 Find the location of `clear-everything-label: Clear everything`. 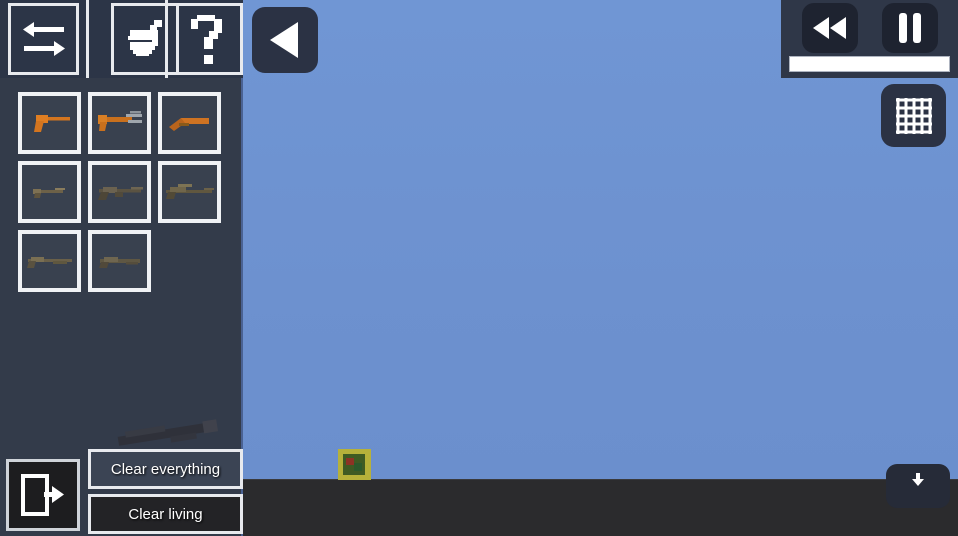

clear-everything-label: Clear everything is located at coordinates (165, 469).